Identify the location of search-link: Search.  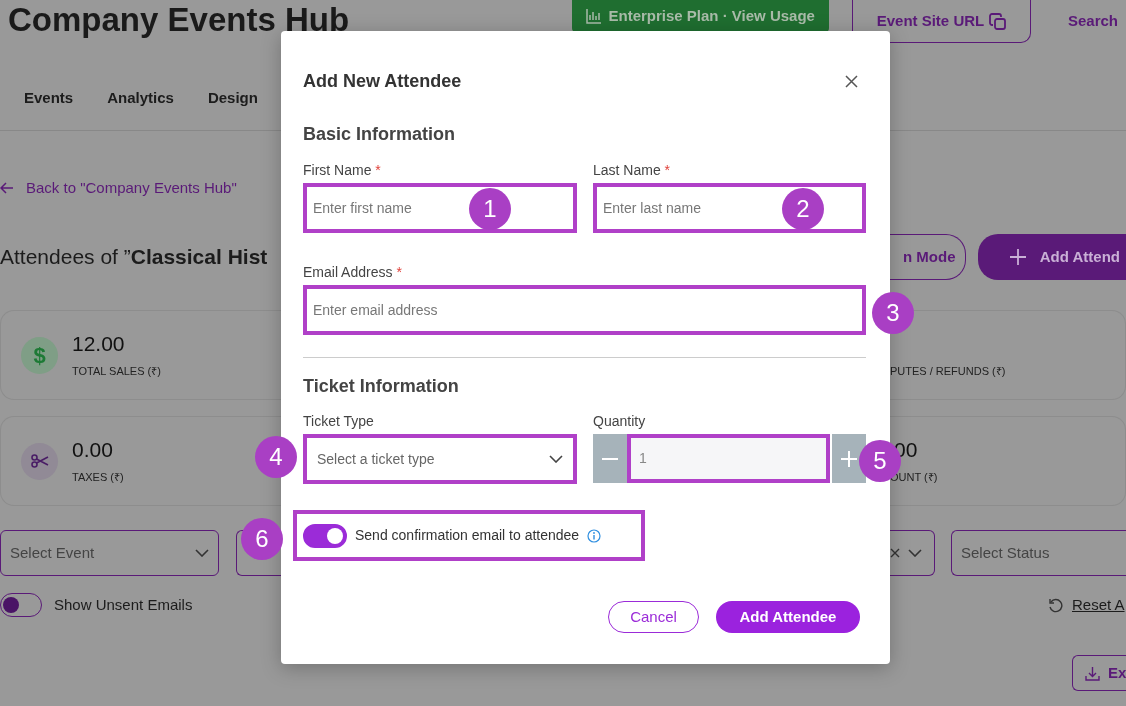
(1092, 21).